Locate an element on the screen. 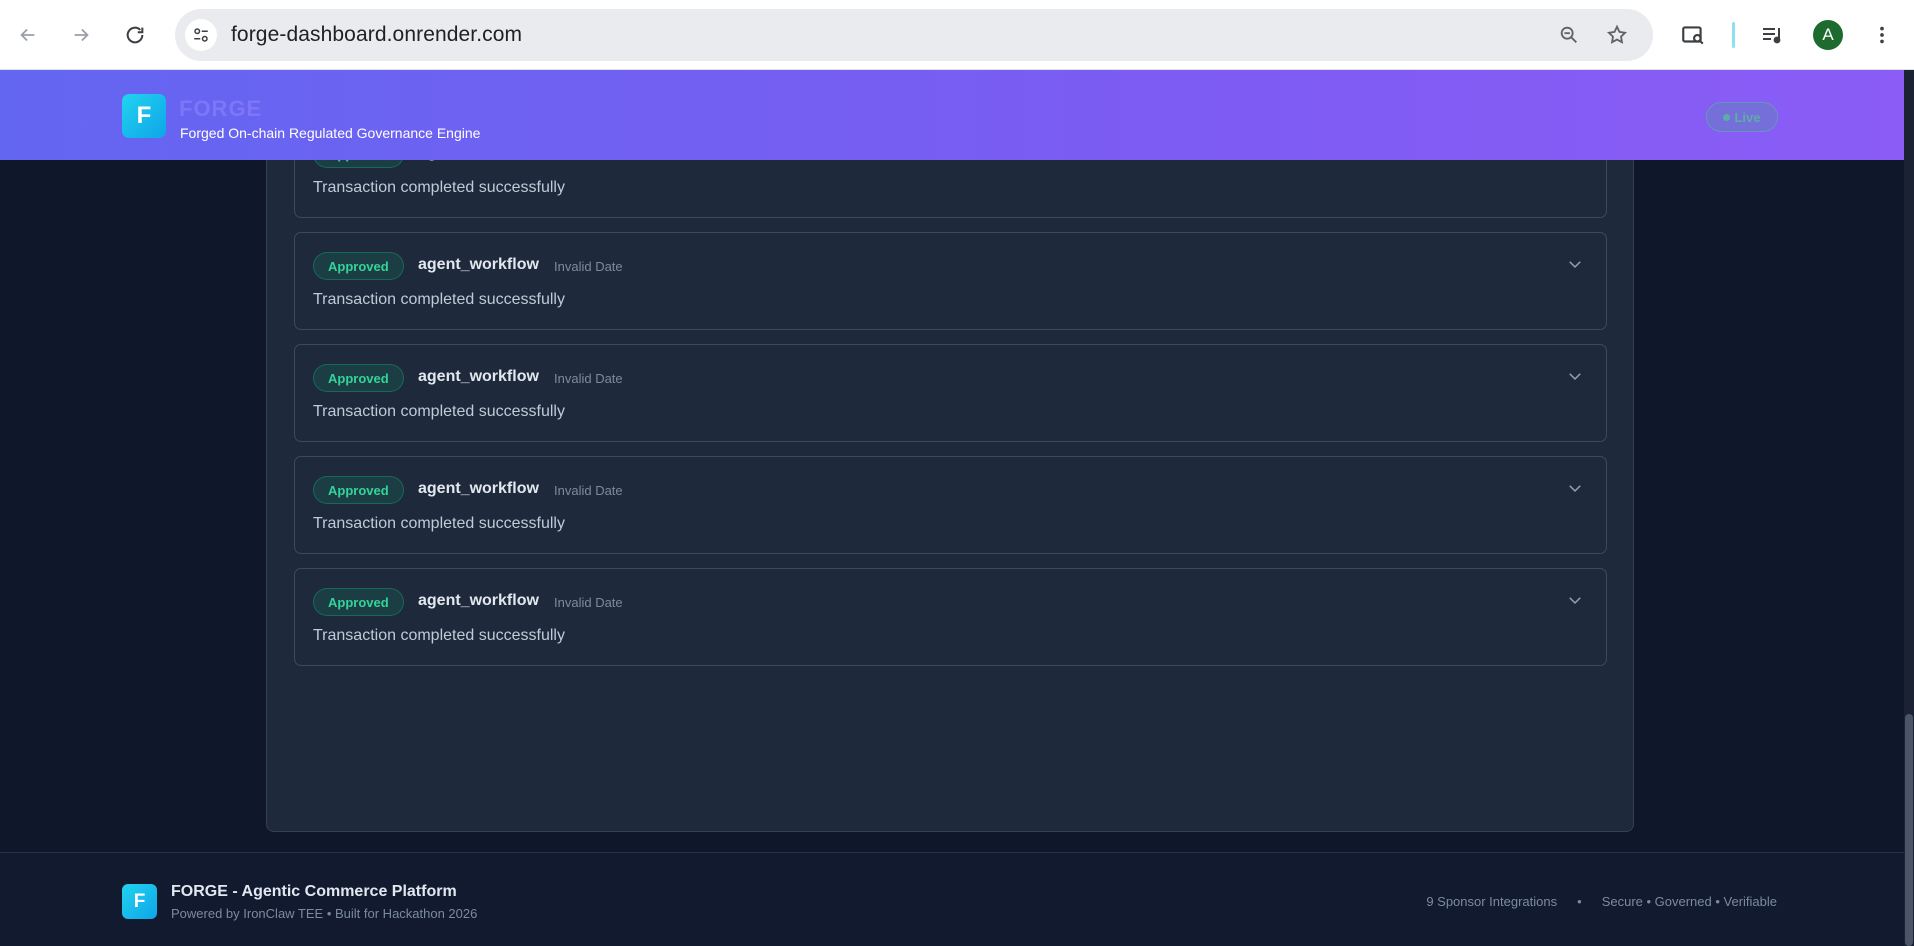  toolbar-divider is located at coordinates (1733, 35).